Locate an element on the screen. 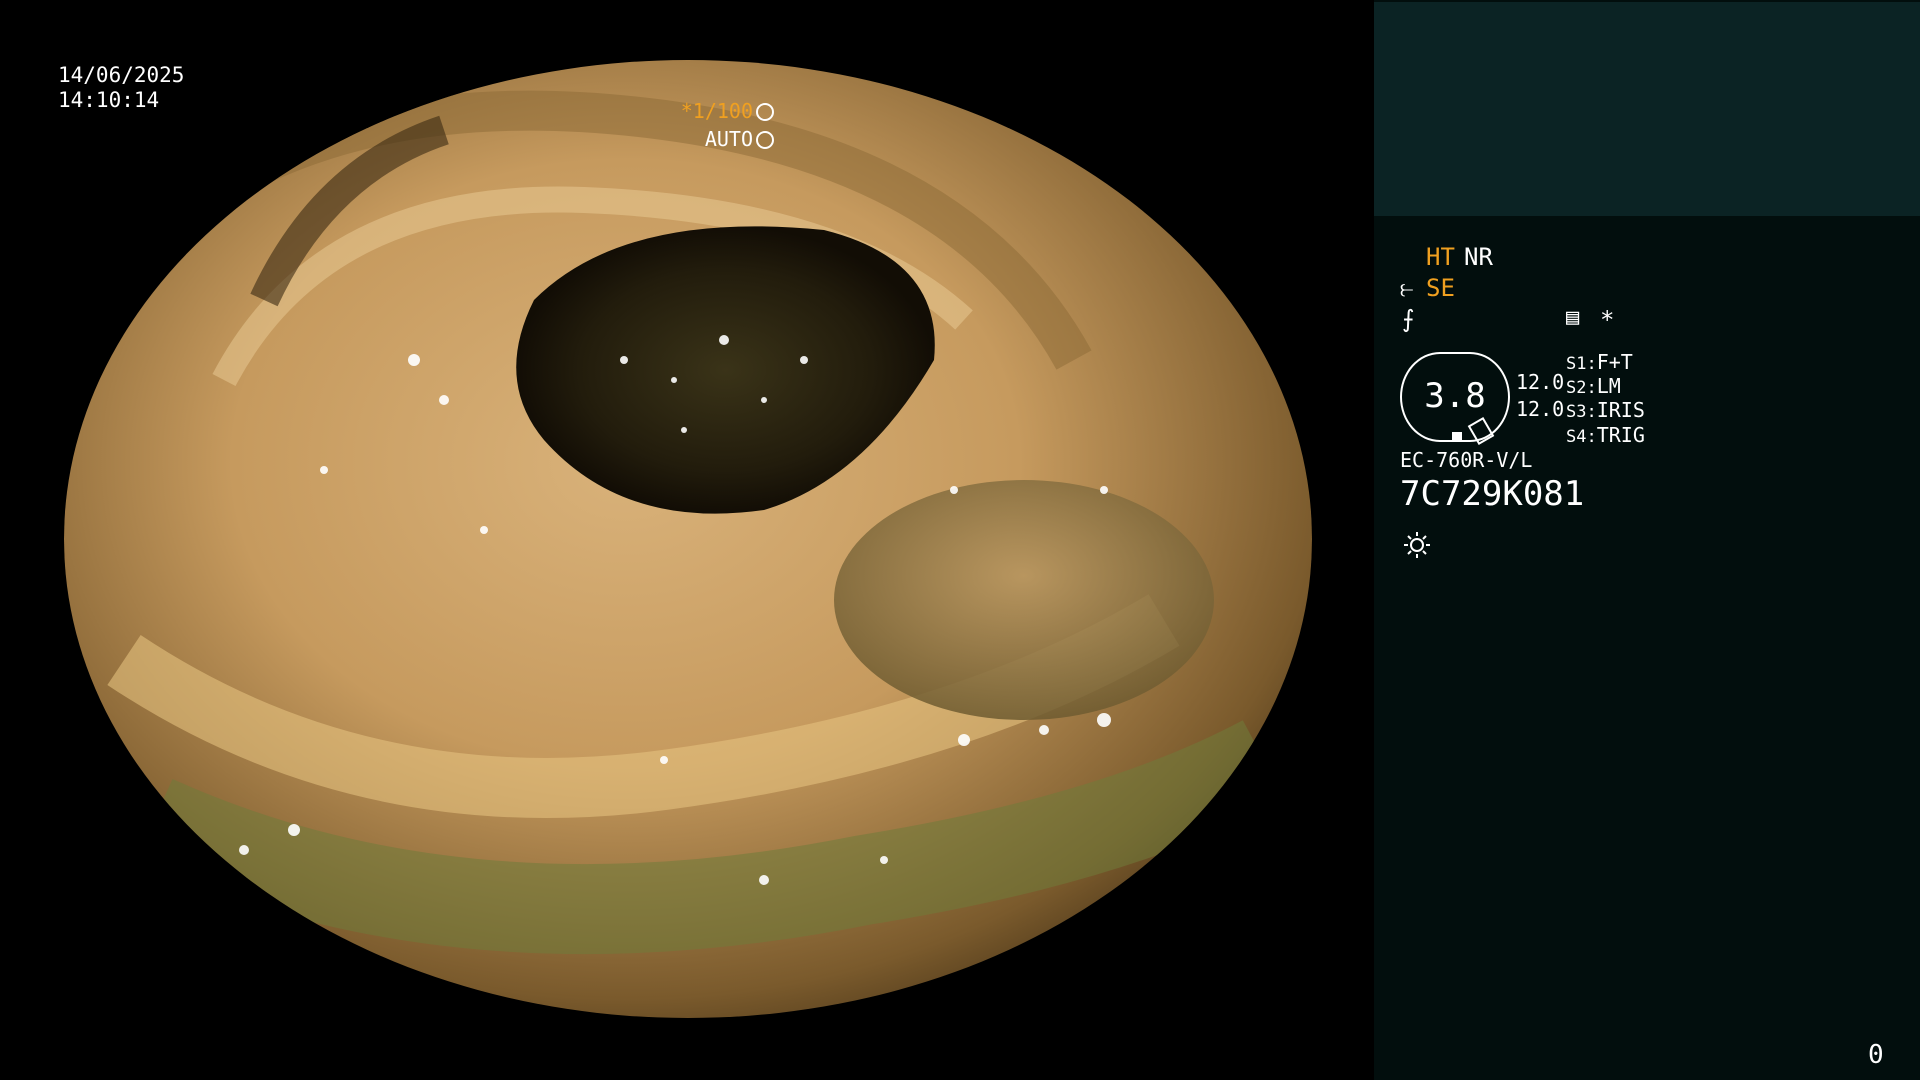 The height and width of the screenshot is (1080, 1920). switch-s4-key: S4: is located at coordinates (1581, 437).